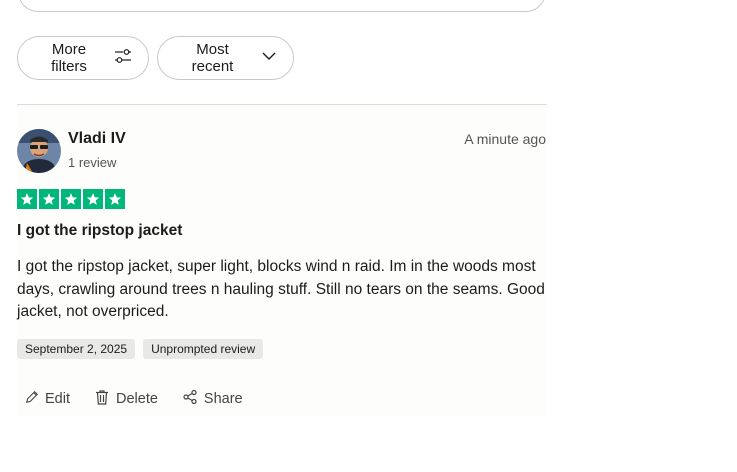 The width and height of the screenshot is (737, 472). What do you see at coordinates (223, 399) in the screenshot?
I see `share-label: Share` at bounding box center [223, 399].